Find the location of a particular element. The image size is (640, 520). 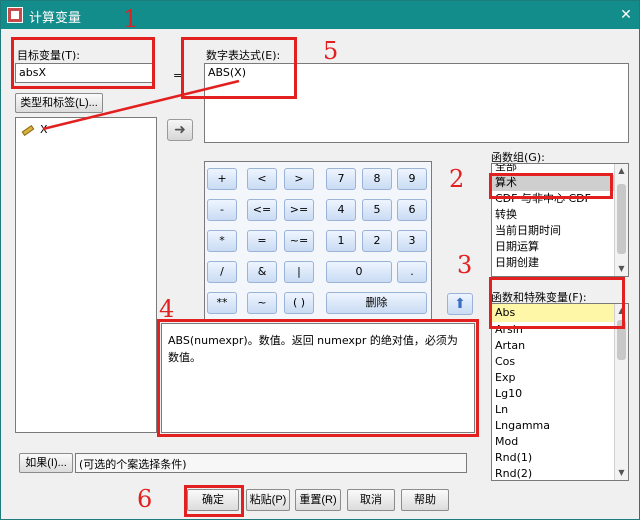

ruler-icon is located at coordinates (28, 130).